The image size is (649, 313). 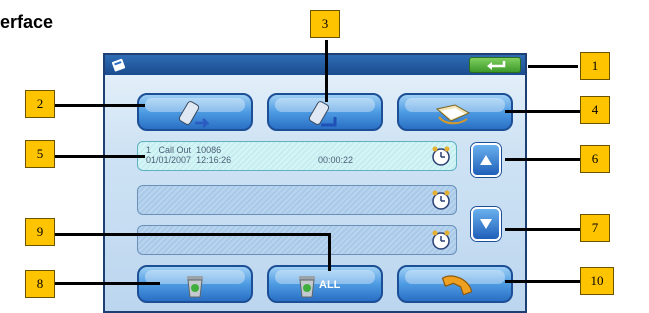 What do you see at coordinates (455, 112) in the screenshot?
I see `missed-calls-button` at bounding box center [455, 112].